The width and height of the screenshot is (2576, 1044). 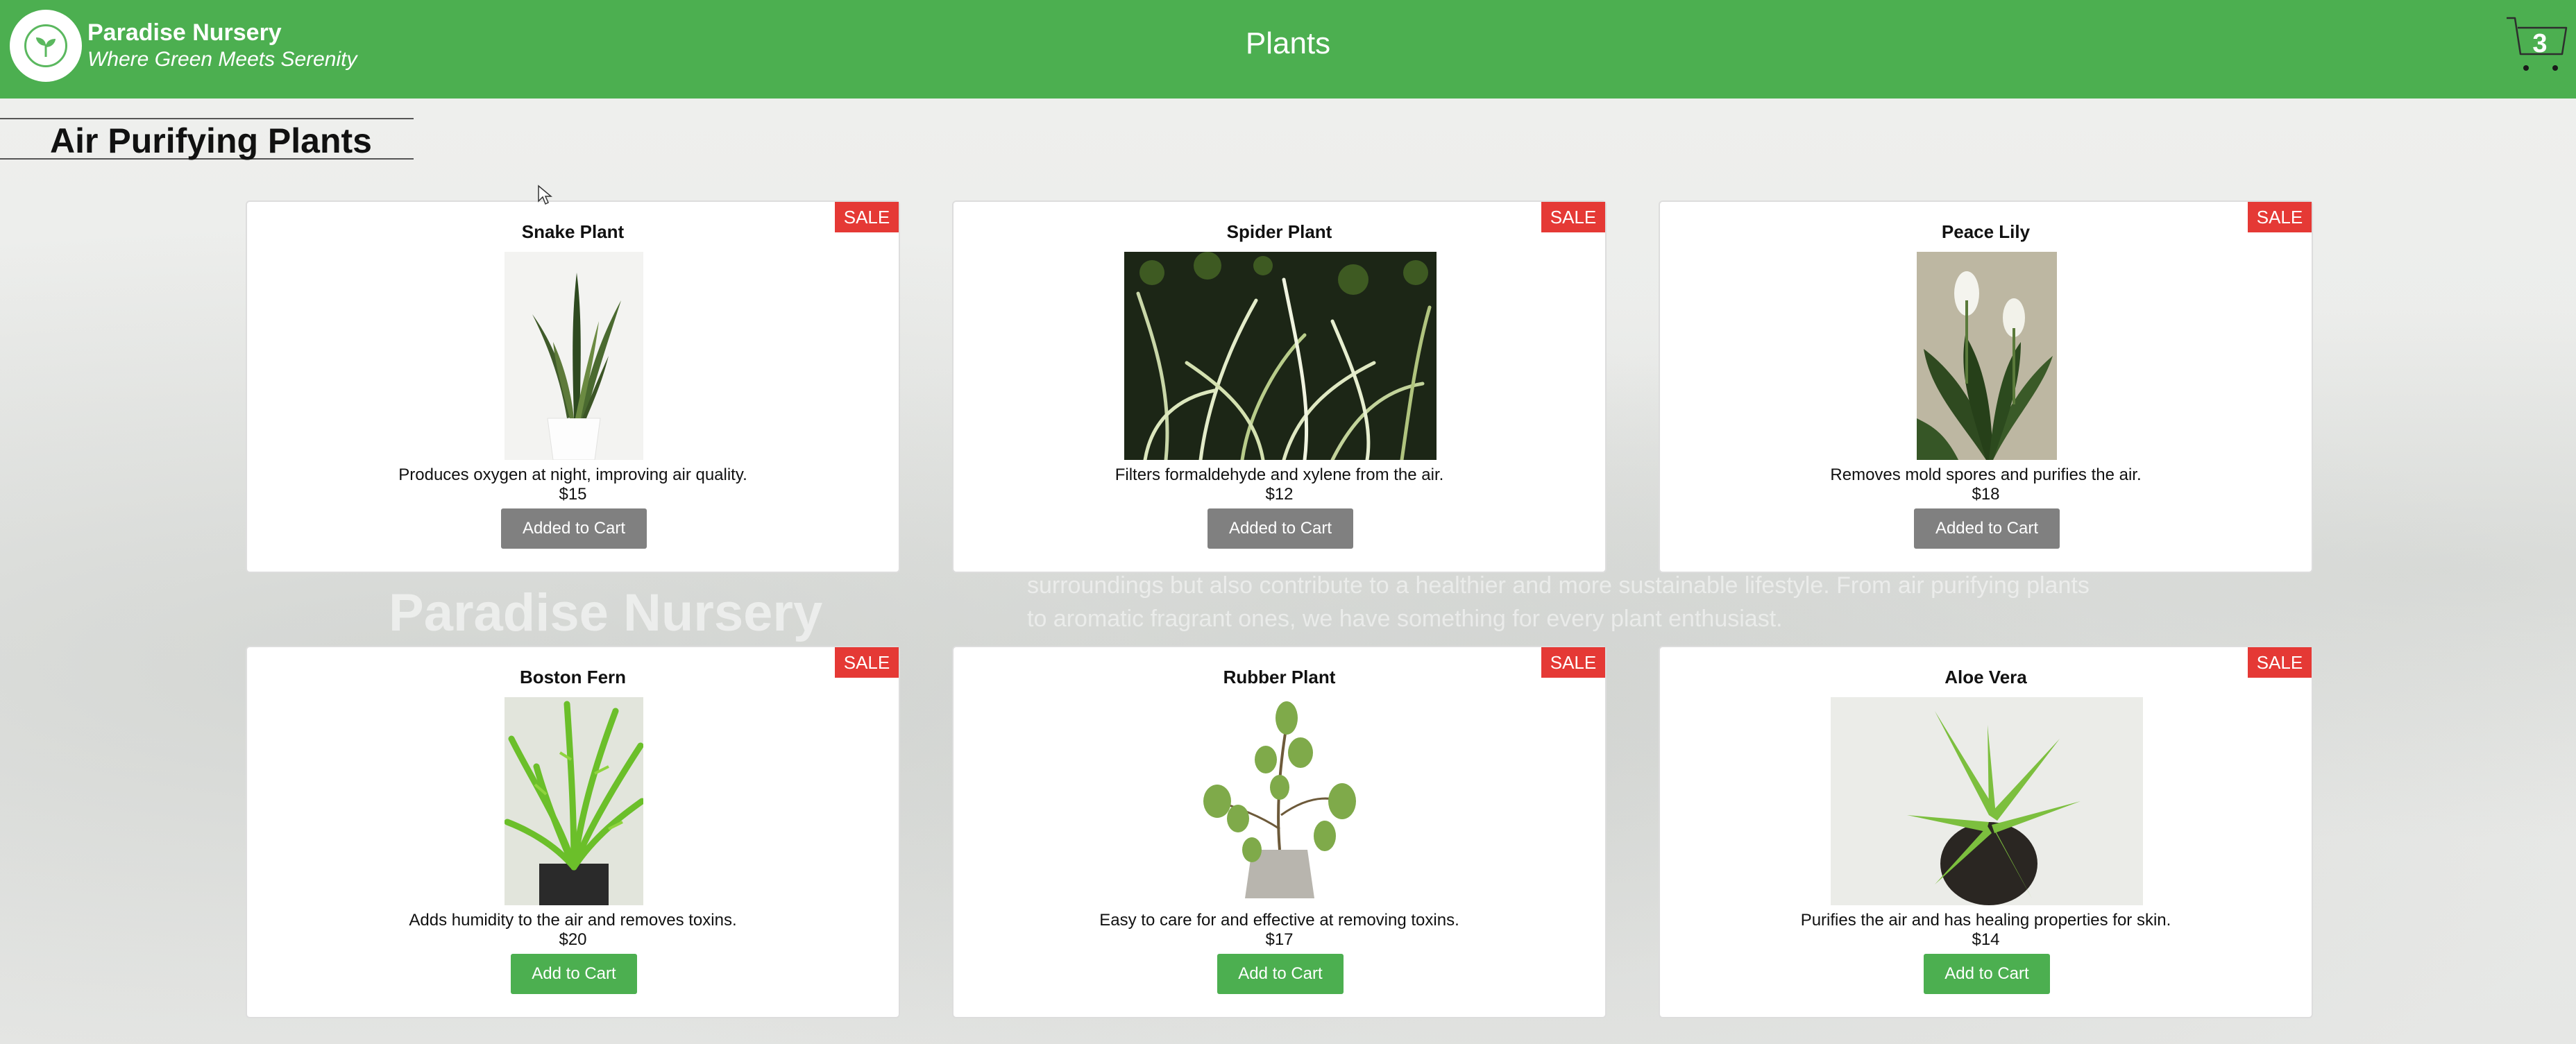 What do you see at coordinates (545, 195) in the screenshot?
I see `mouse-cursor-icon` at bounding box center [545, 195].